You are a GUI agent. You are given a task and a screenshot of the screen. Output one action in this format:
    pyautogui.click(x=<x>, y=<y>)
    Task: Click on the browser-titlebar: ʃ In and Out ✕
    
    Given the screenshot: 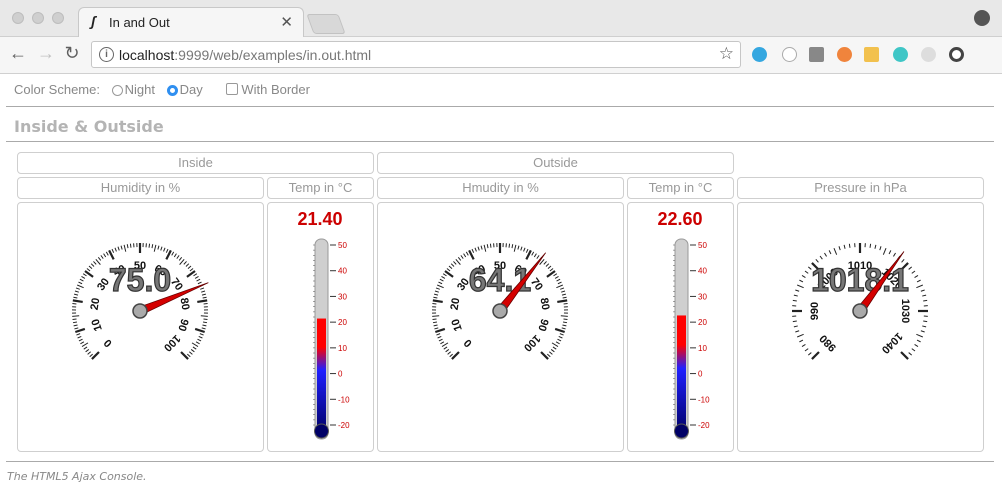 What is the action you would take?
    pyautogui.click(x=501, y=18)
    